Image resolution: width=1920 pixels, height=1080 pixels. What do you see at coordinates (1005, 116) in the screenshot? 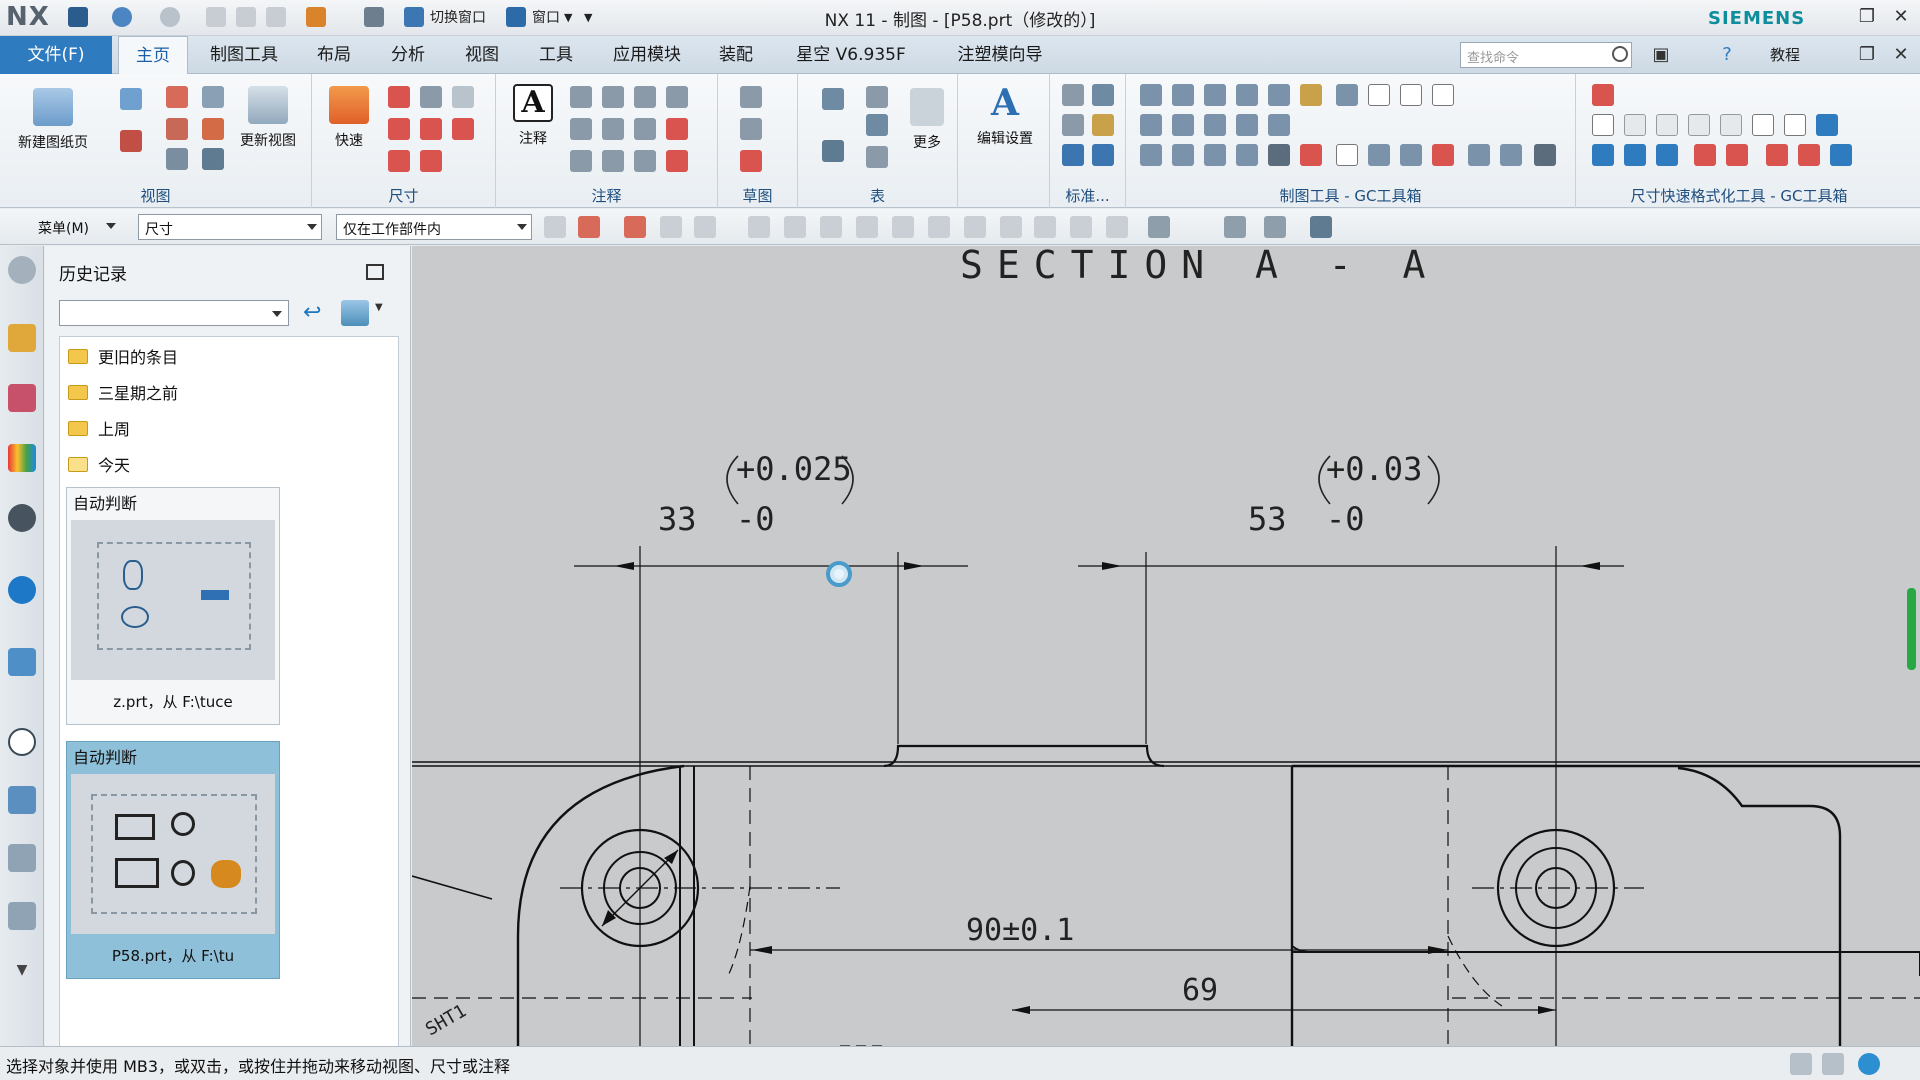
I see `edit-settings-button: A 编辑设置` at bounding box center [1005, 116].